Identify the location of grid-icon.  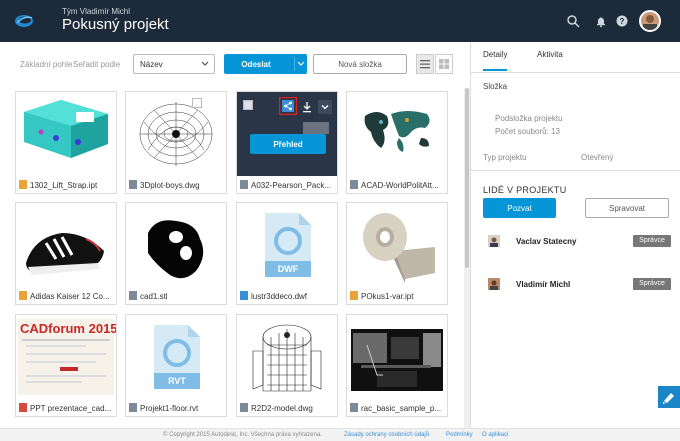
(444, 64).